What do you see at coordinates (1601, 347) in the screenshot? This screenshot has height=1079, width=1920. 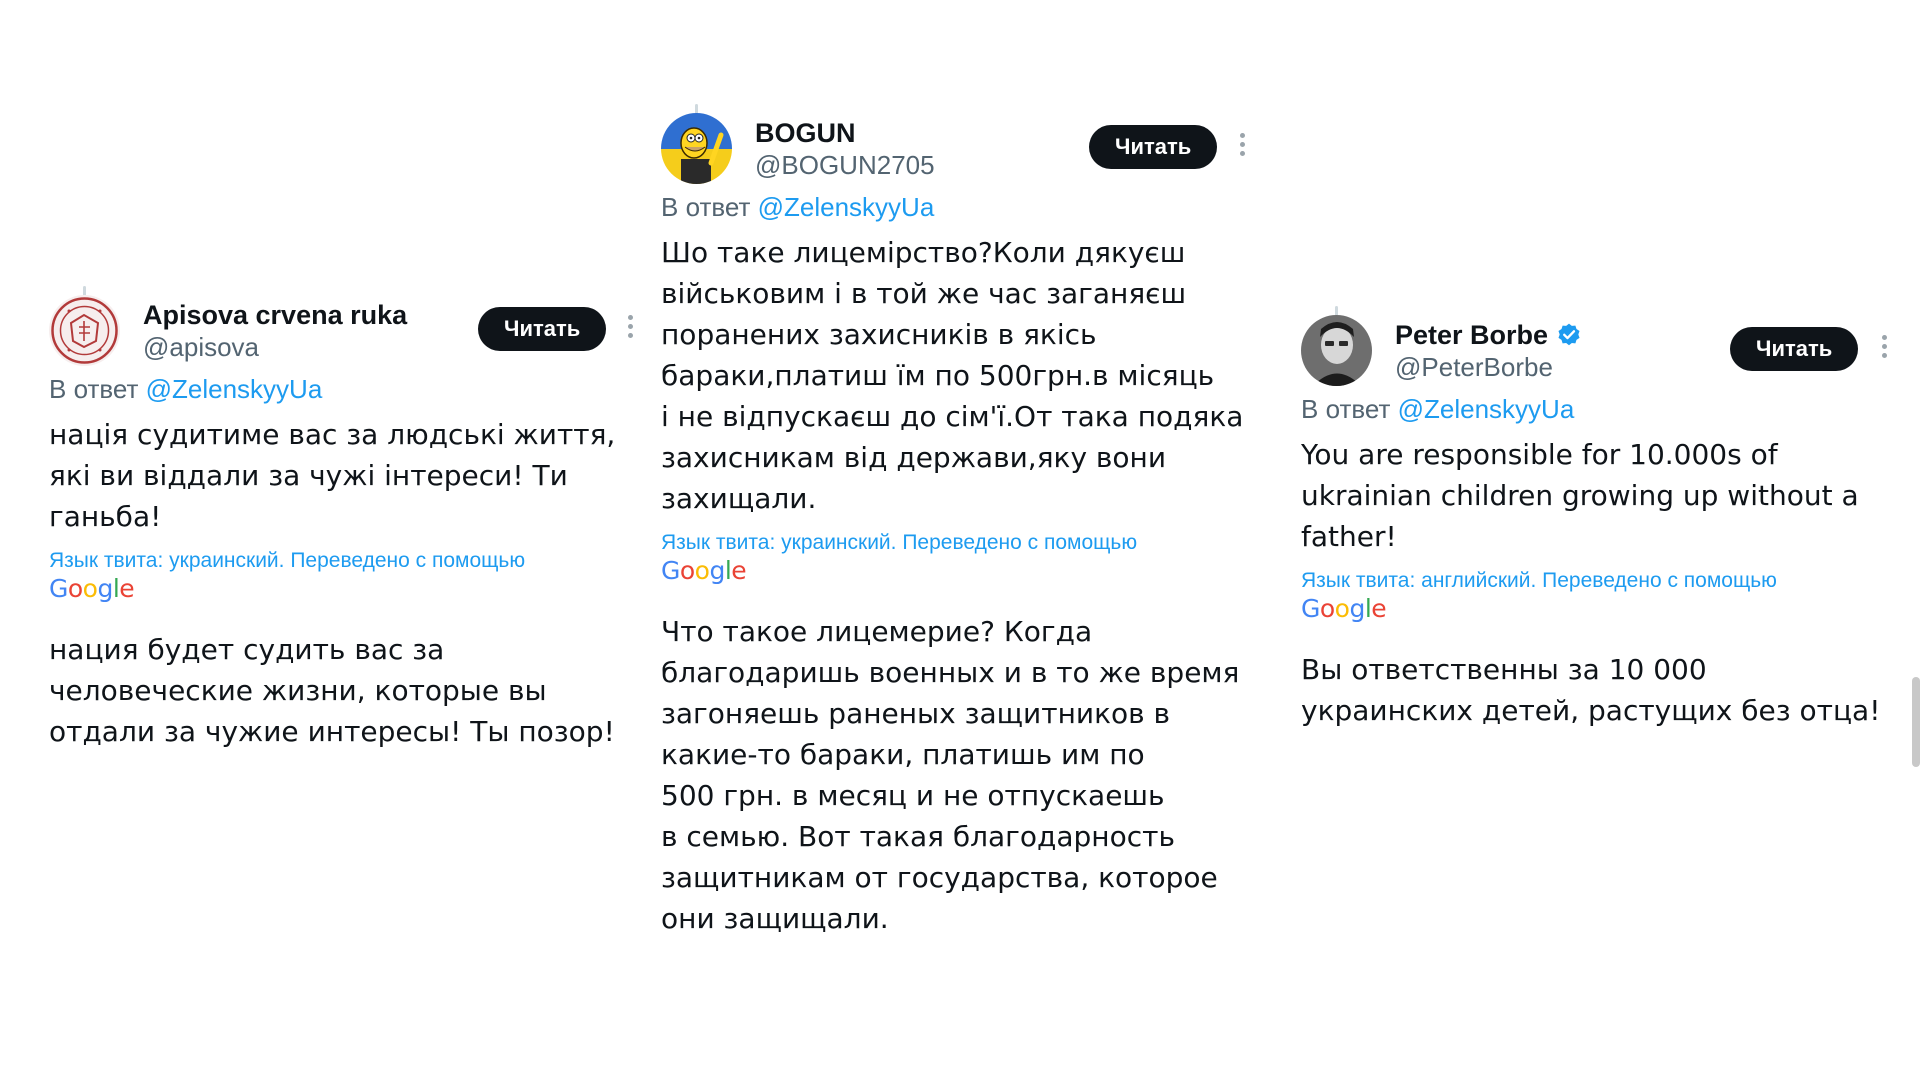 I see `tweet-header: Peter Borbe @PeterBorbe Читать` at bounding box center [1601, 347].